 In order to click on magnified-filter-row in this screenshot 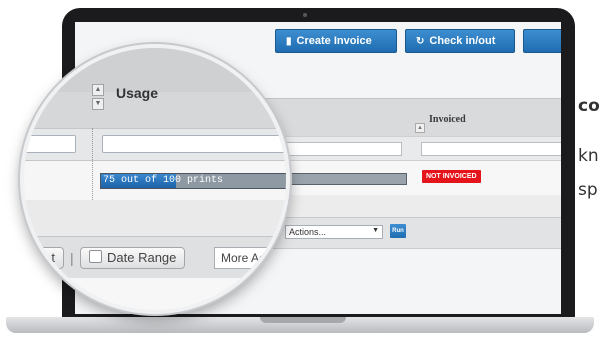, I will do `click(155, 144)`.